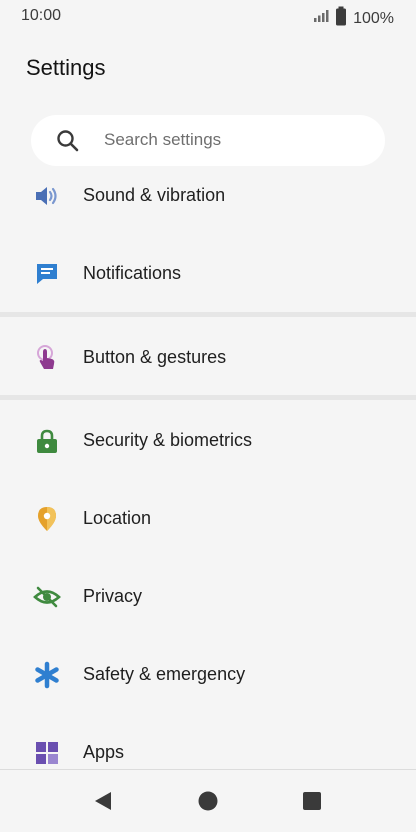 The width and height of the screenshot is (416, 832). What do you see at coordinates (47, 196) in the screenshot?
I see `speaker-icon` at bounding box center [47, 196].